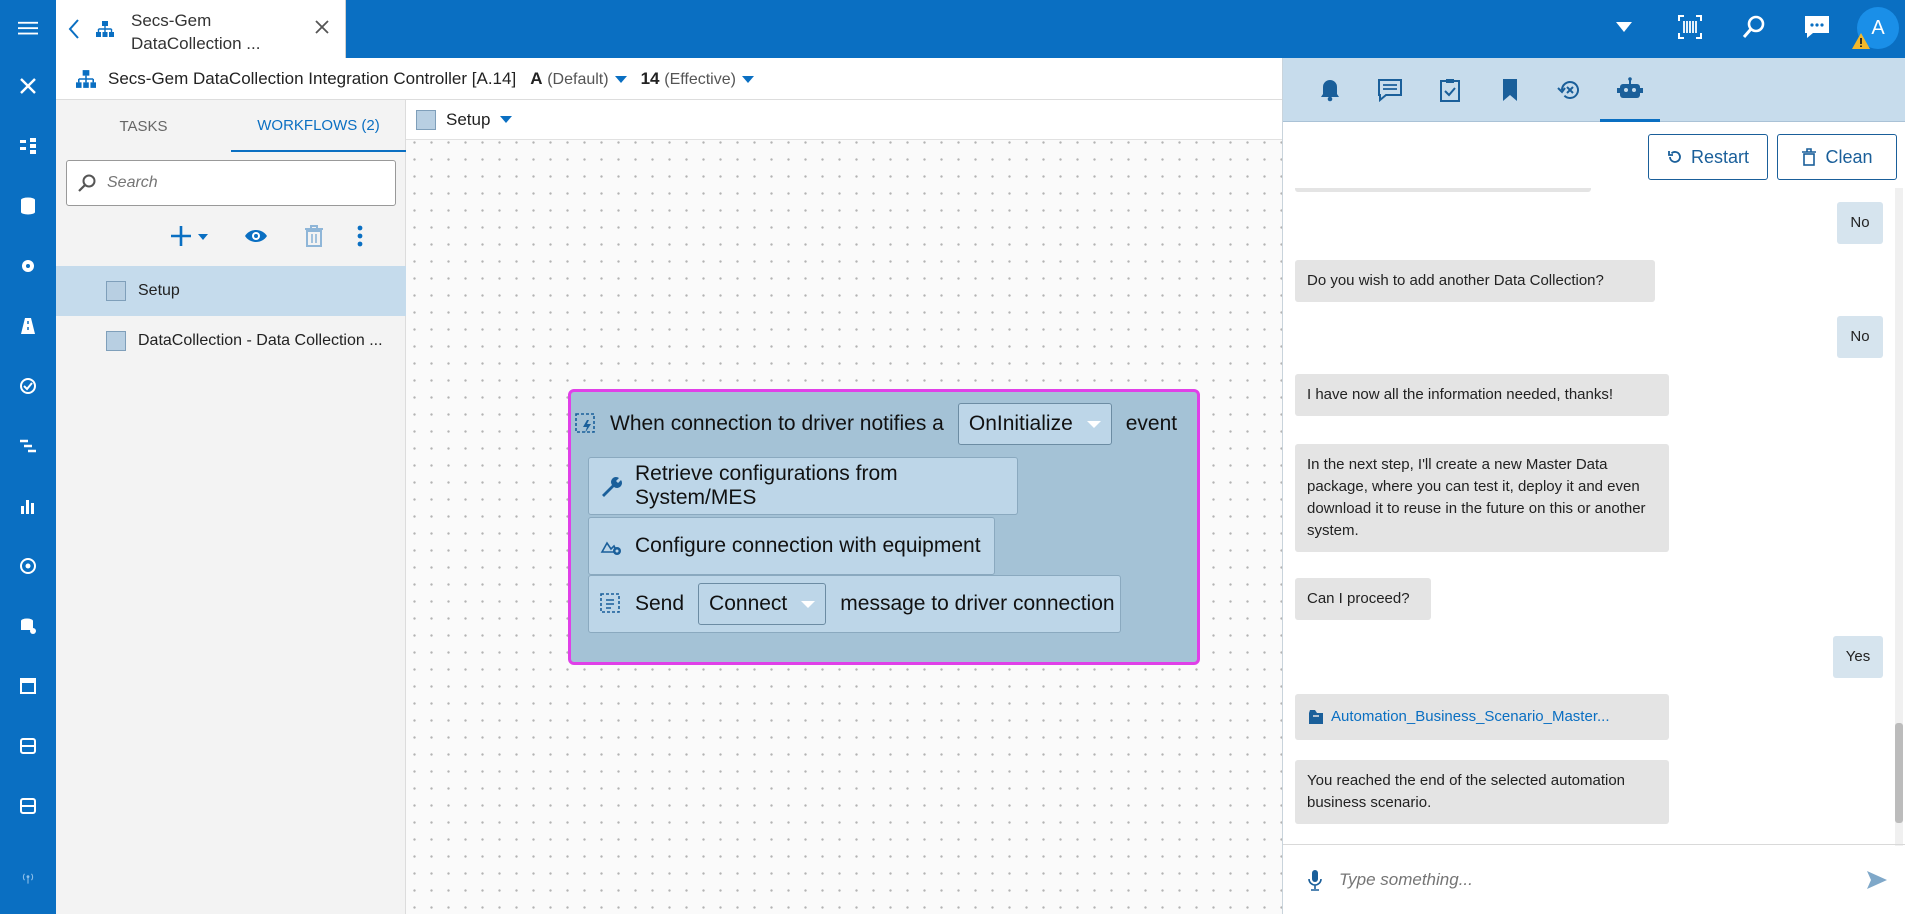 The image size is (1905, 914). I want to click on tab-tasks: TASKS, so click(143, 126).